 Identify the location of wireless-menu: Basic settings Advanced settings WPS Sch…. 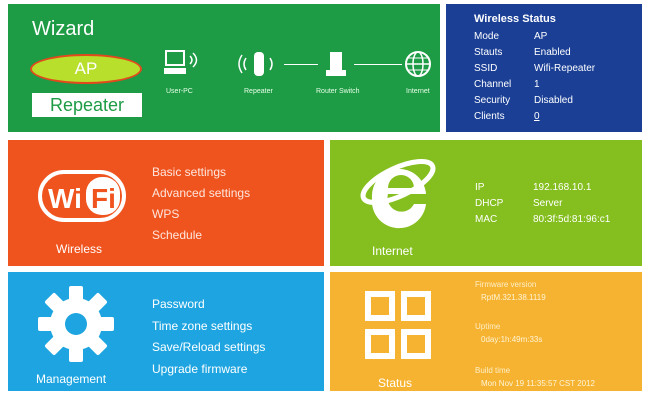
(201, 204).